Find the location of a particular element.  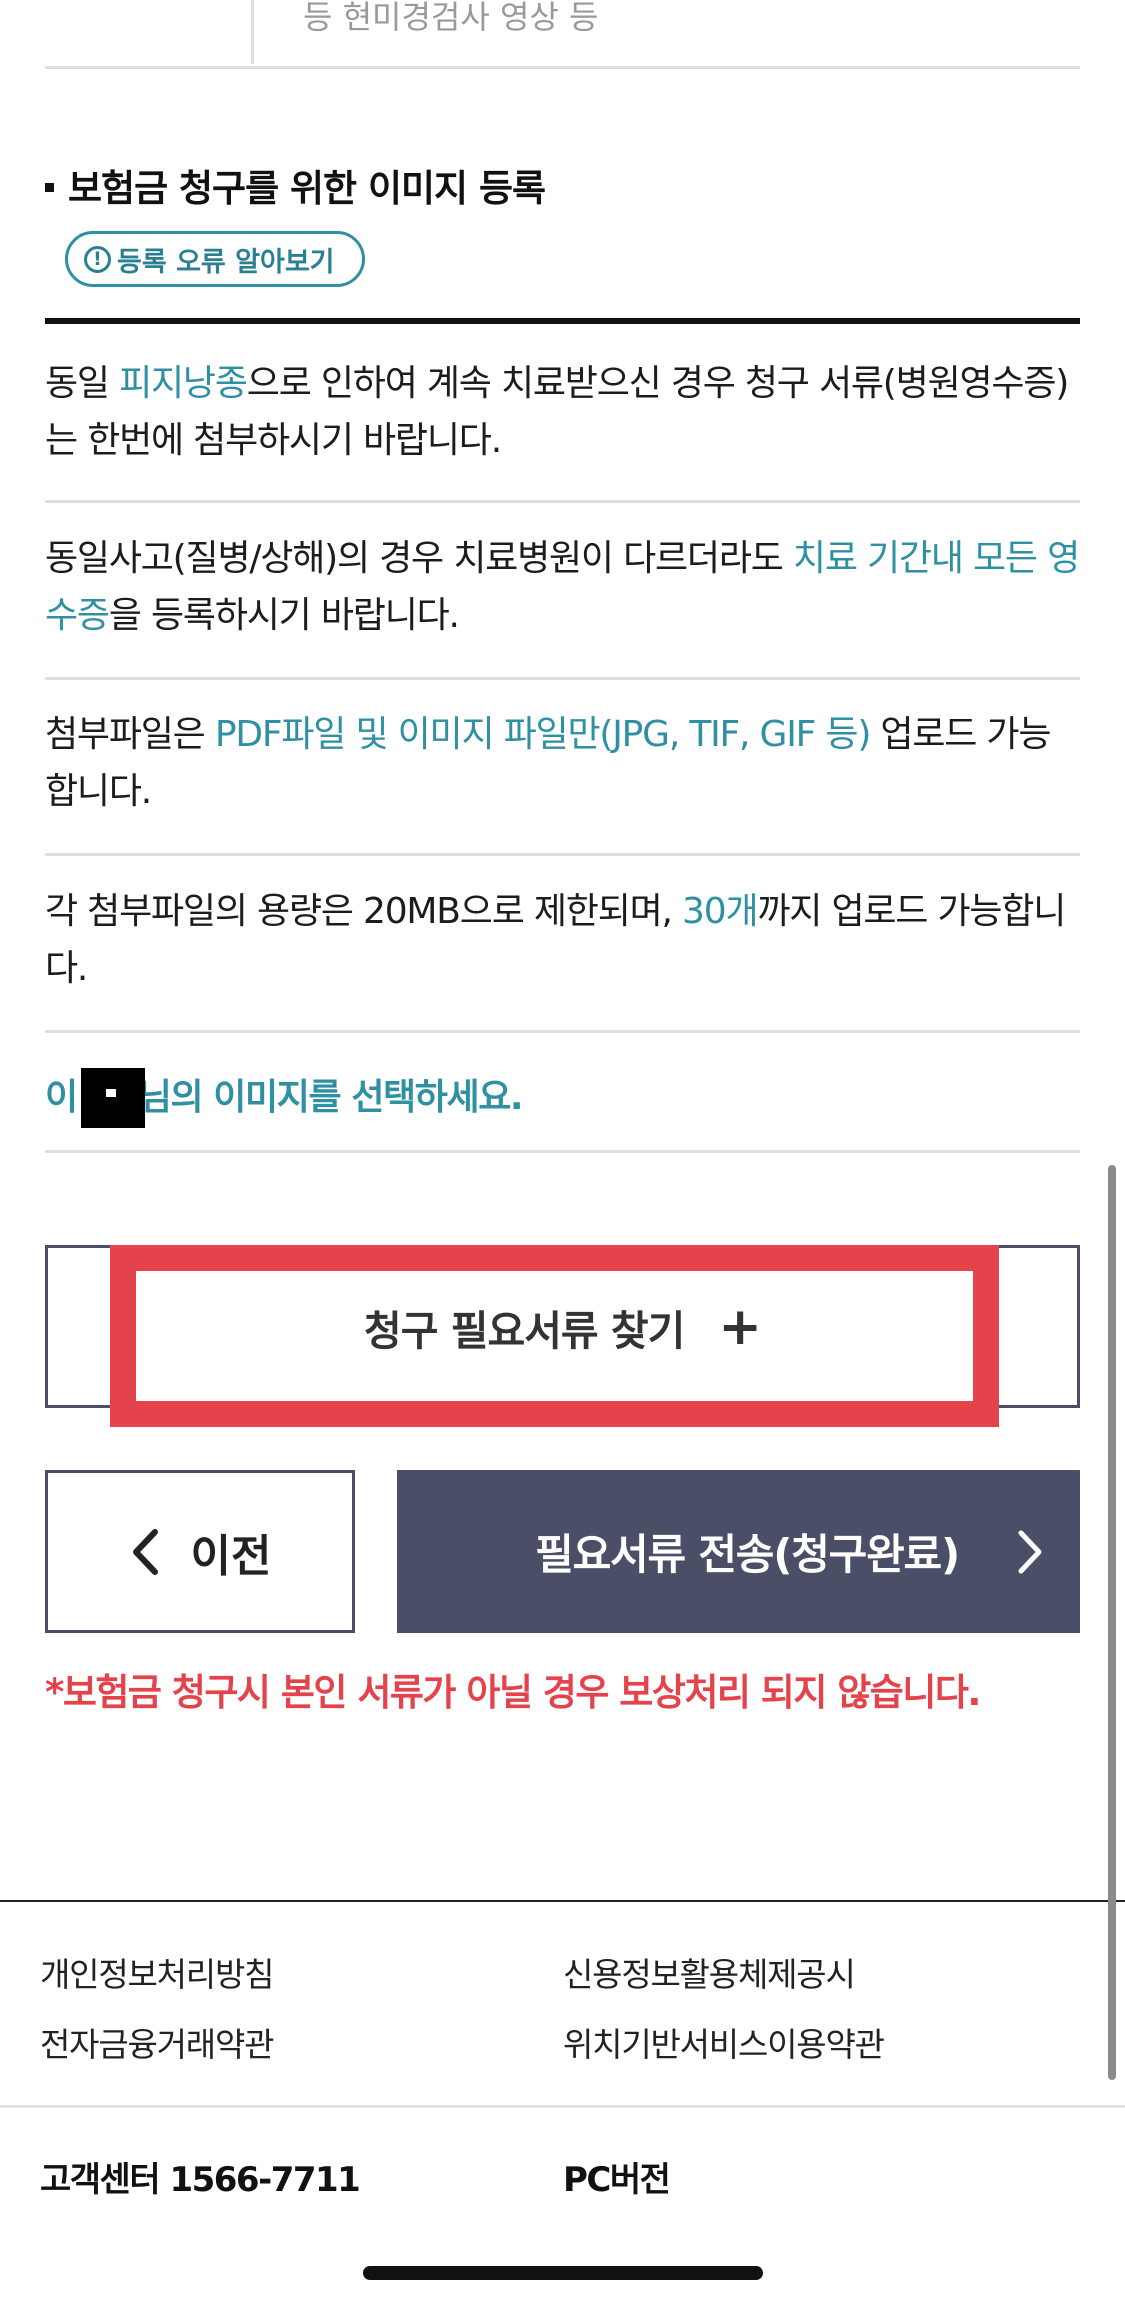

info-icon: ! is located at coordinates (97, 259).